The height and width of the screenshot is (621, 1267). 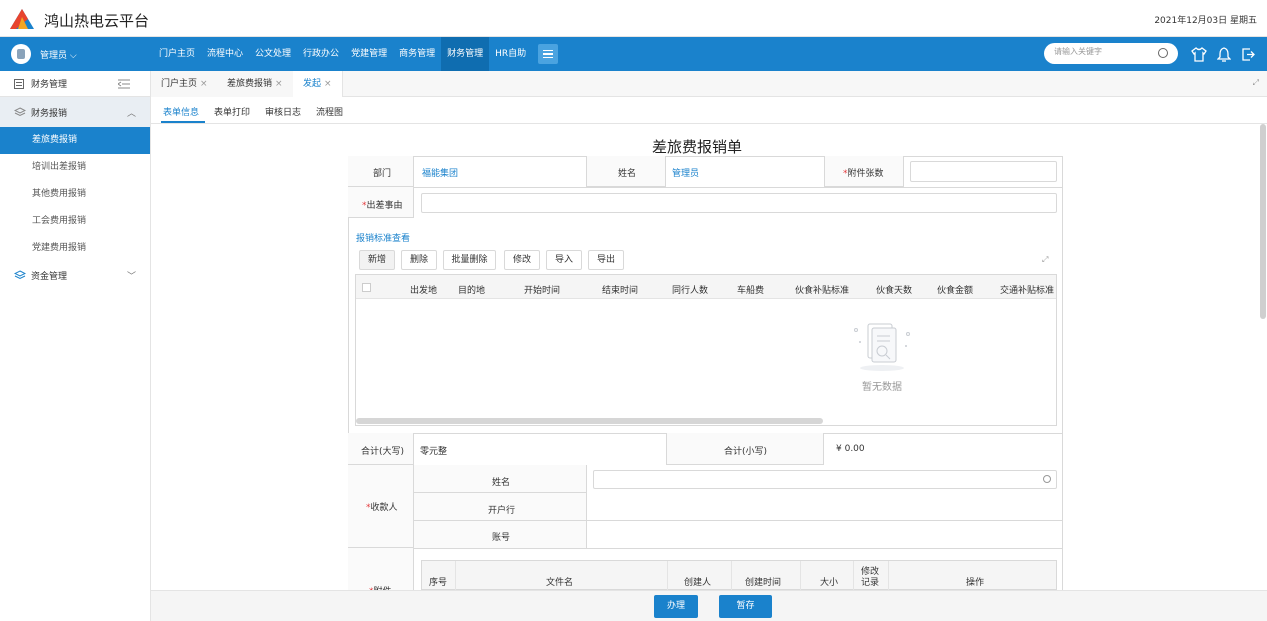 What do you see at coordinates (502, 511) in the screenshot?
I see `payee-bank-label: 开户行` at bounding box center [502, 511].